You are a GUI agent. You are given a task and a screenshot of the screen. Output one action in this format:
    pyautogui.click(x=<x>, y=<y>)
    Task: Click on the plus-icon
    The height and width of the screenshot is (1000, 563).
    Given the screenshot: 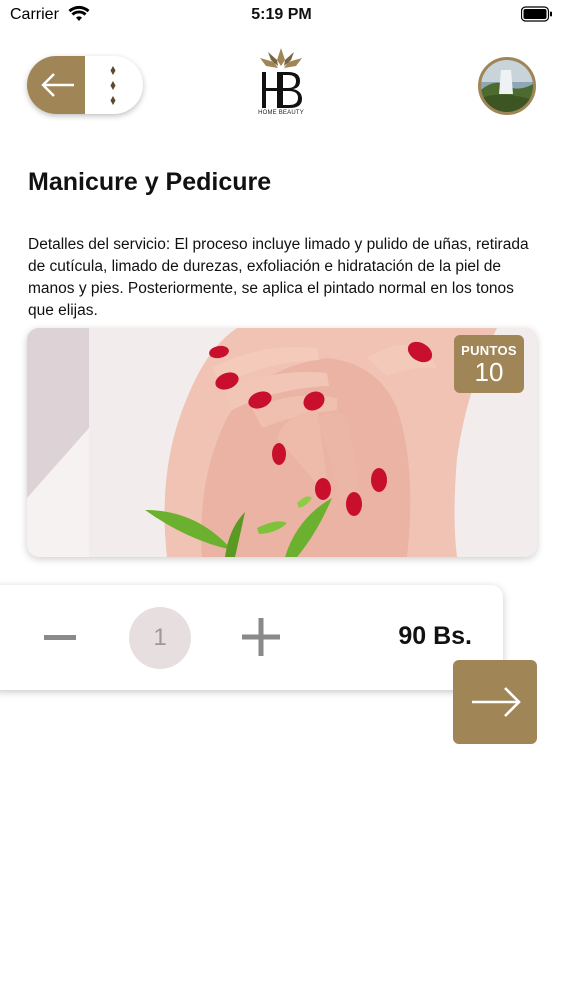 What is the action you would take?
    pyautogui.click(x=261, y=637)
    